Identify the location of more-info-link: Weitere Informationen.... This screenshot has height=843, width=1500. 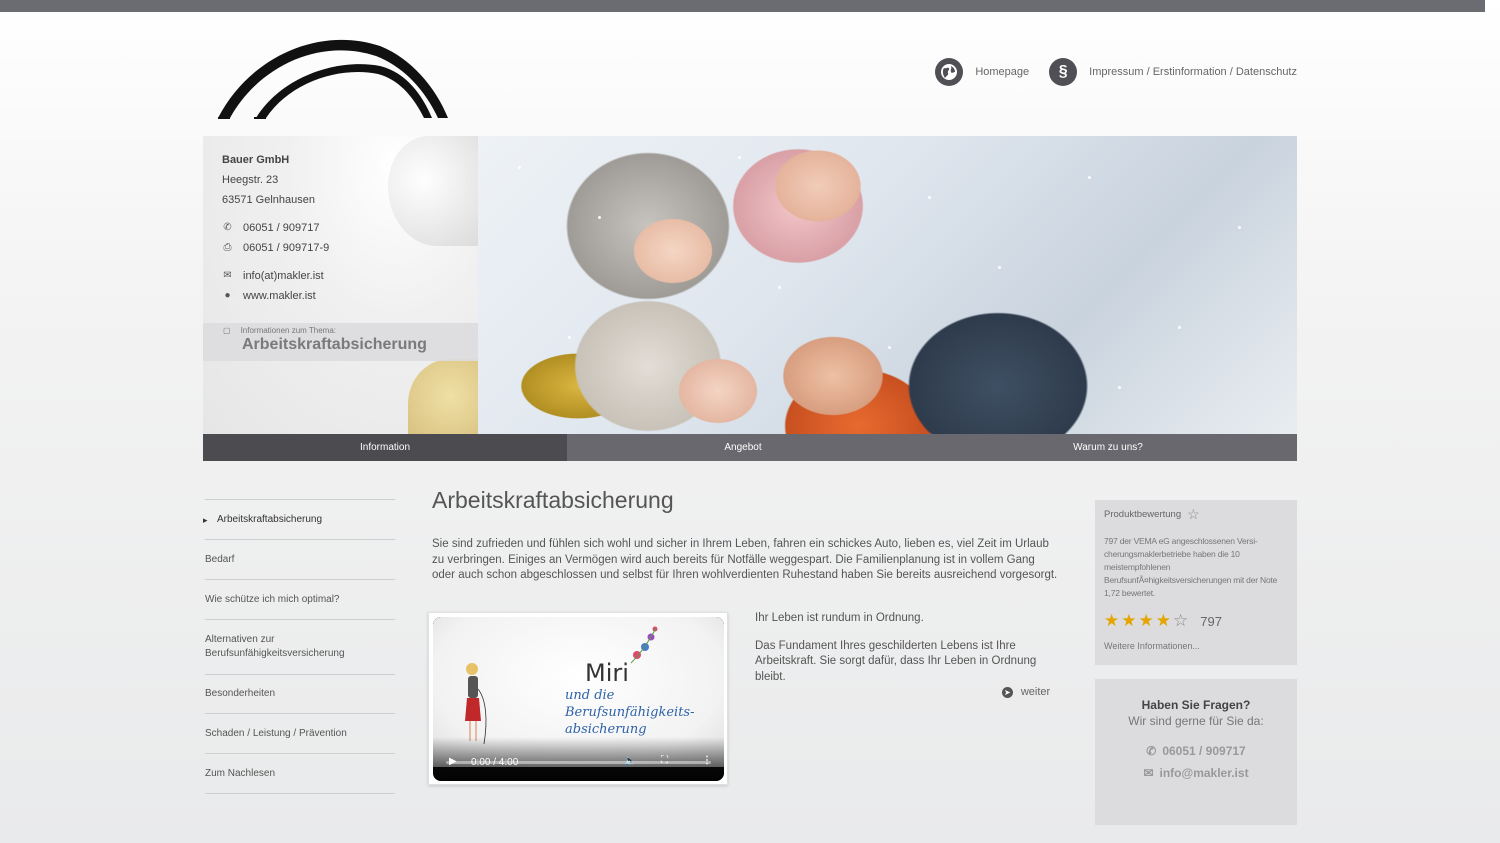
(1196, 646).